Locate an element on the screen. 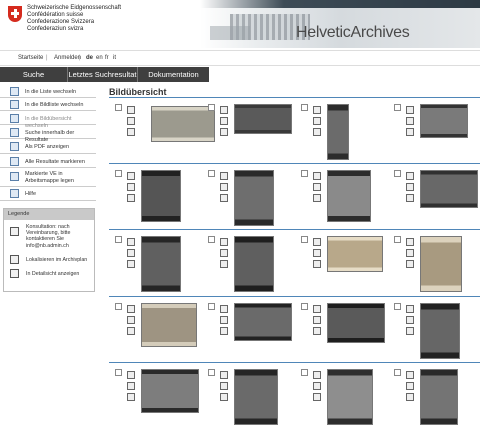 Image resolution: width=480 pixels, height=429 pixels. sidebar-item-pdf: Als PDF anzeigen is located at coordinates (48, 146).